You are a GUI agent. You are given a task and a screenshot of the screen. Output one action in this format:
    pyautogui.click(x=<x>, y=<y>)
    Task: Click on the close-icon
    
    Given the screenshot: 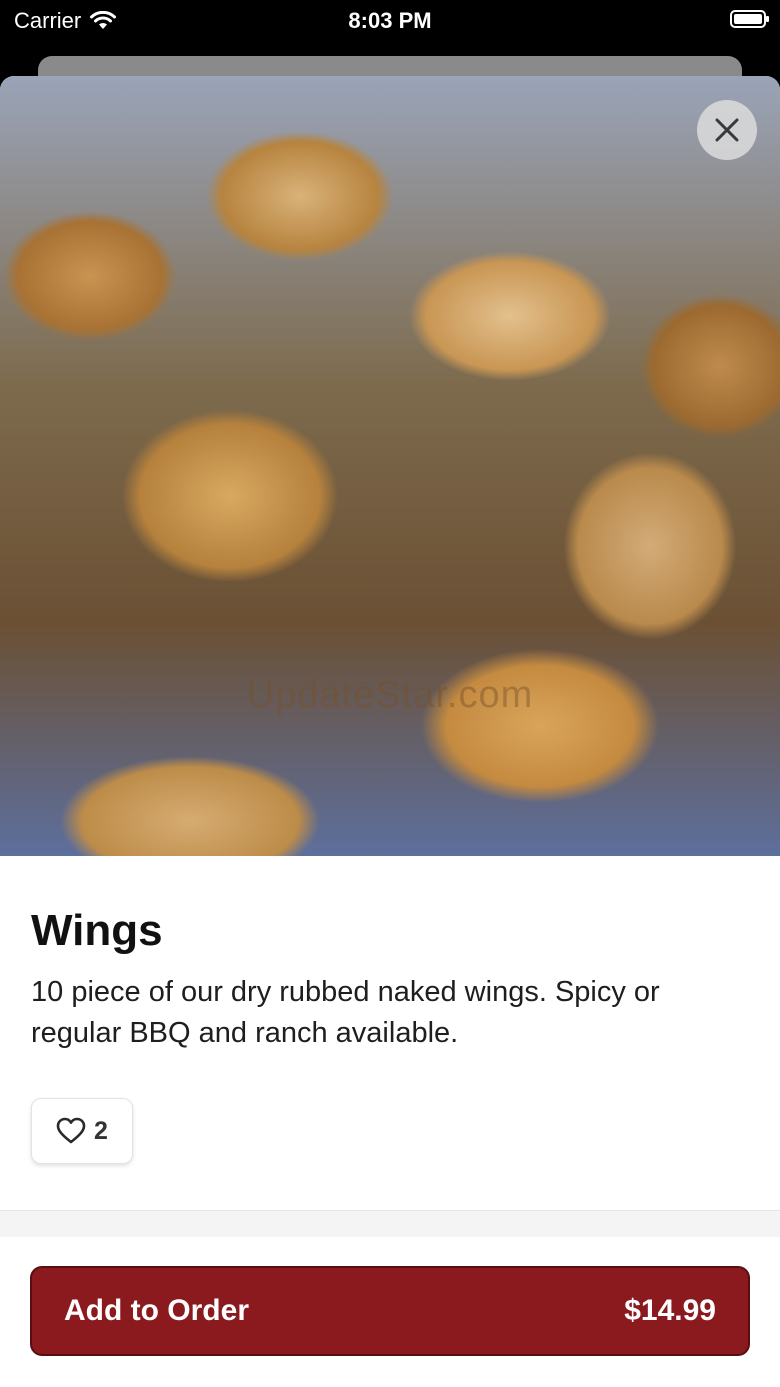 What is the action you would take?
    pyautogui.click(x=727, y=130)
    